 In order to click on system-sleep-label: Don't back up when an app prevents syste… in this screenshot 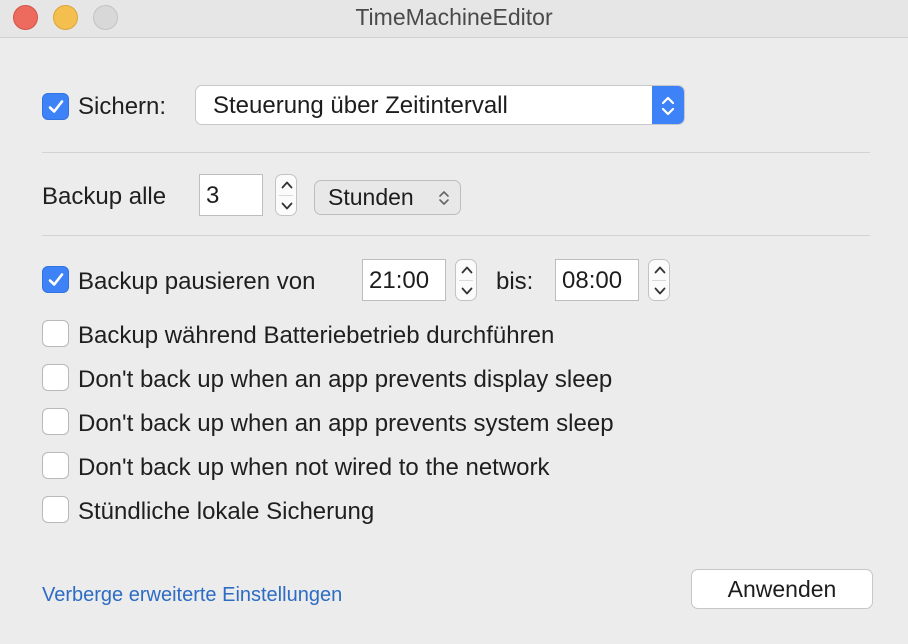, I will do `click(346, 423)`.